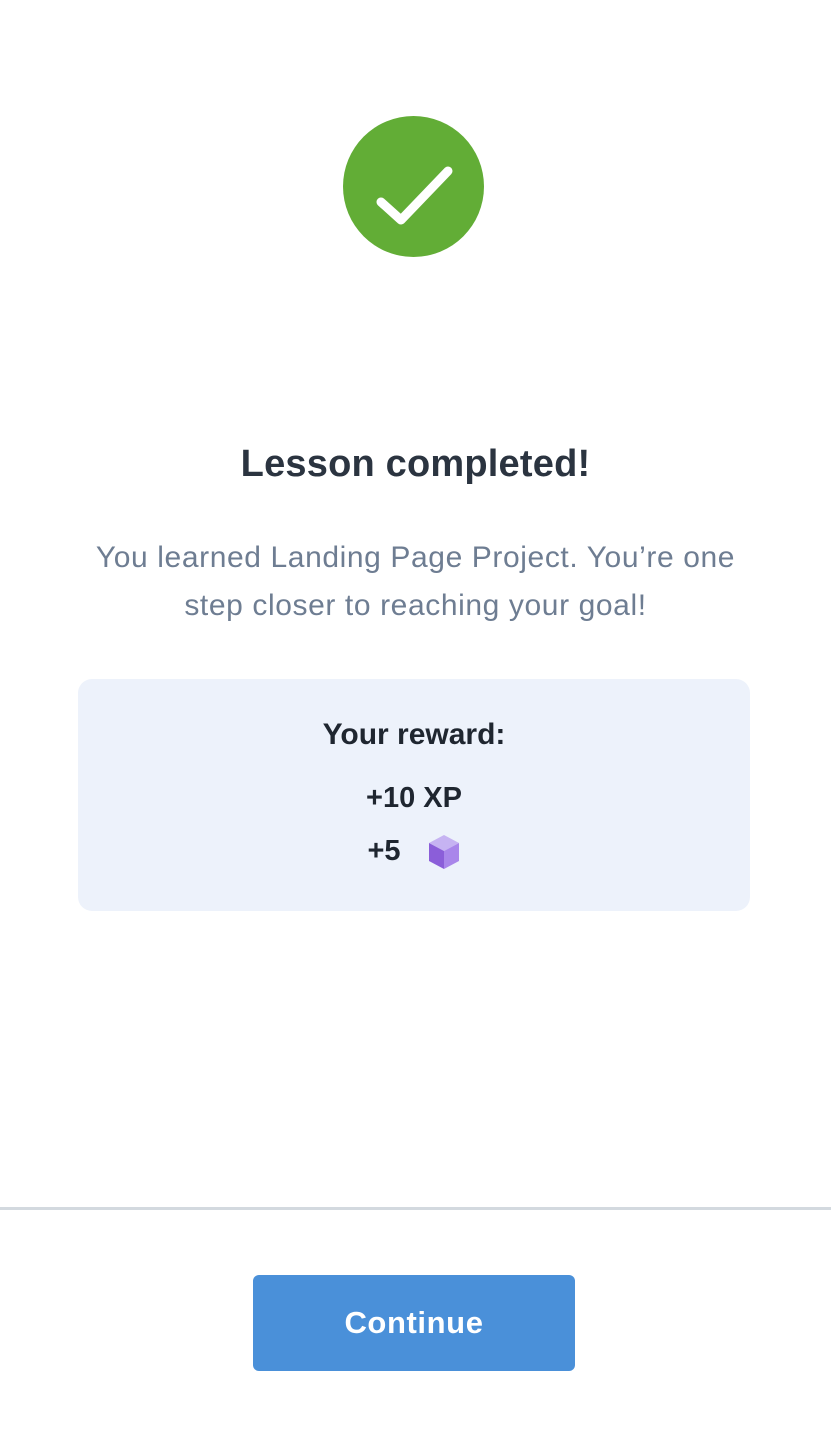 This screenshot has height=1435, width=831. I want to click on reward-xp: +10 XP, so click(414, 798).